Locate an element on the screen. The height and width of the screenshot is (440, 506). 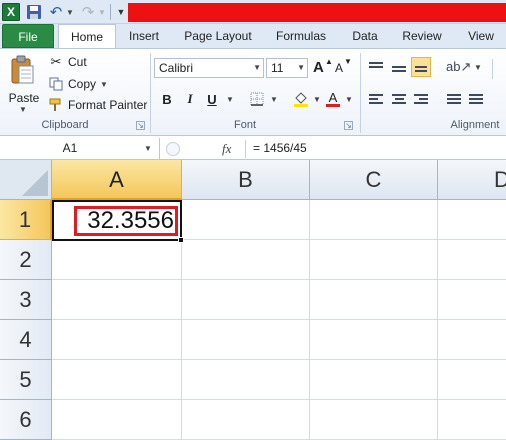
increase-indent-button is located at coordinates (476, 99).